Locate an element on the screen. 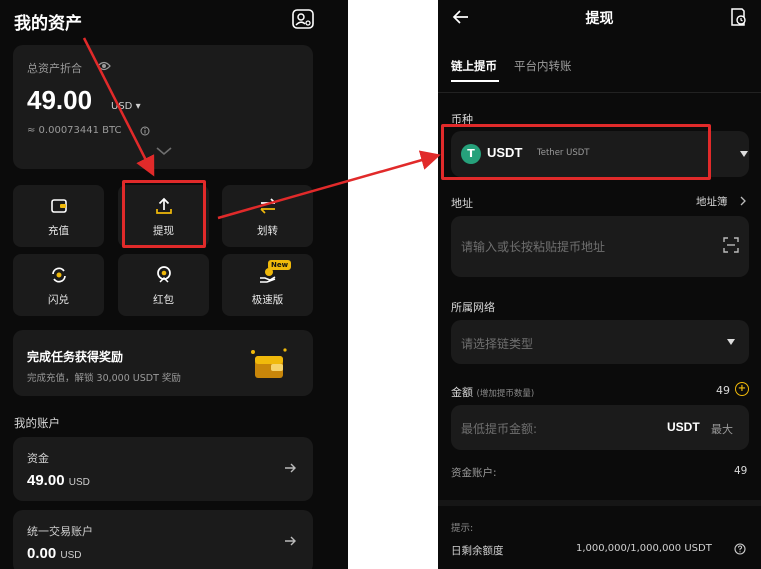 Image resolution: width=761 pixels, height=569 pixels. network-label: 所属网络 is located at coordinates (473, 307).